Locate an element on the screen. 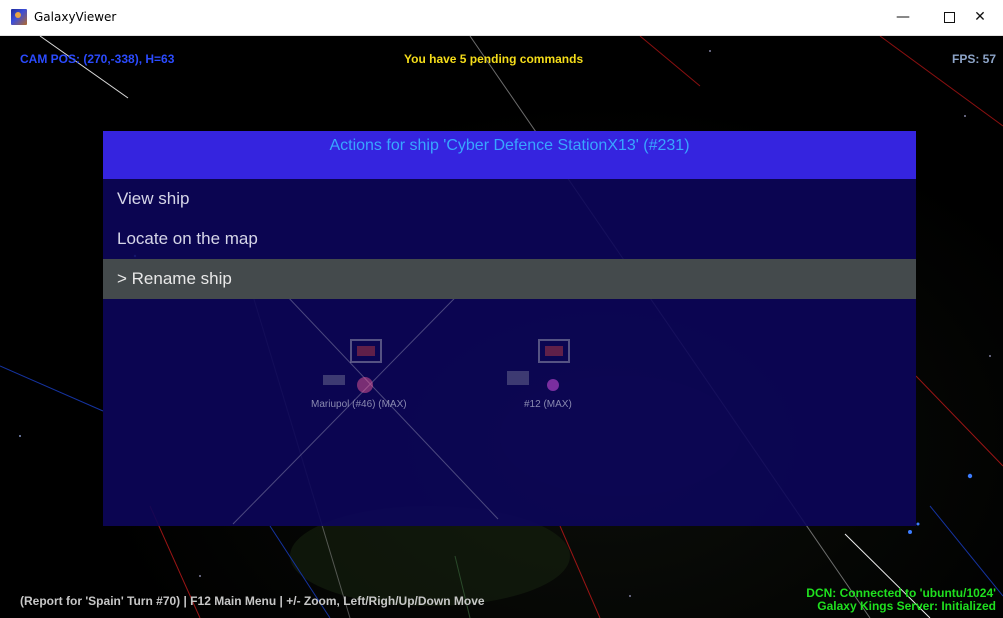 This screenshot has height=618, width=1003. planet-label: #12 (MAX) is located at coordinates (548, 404).